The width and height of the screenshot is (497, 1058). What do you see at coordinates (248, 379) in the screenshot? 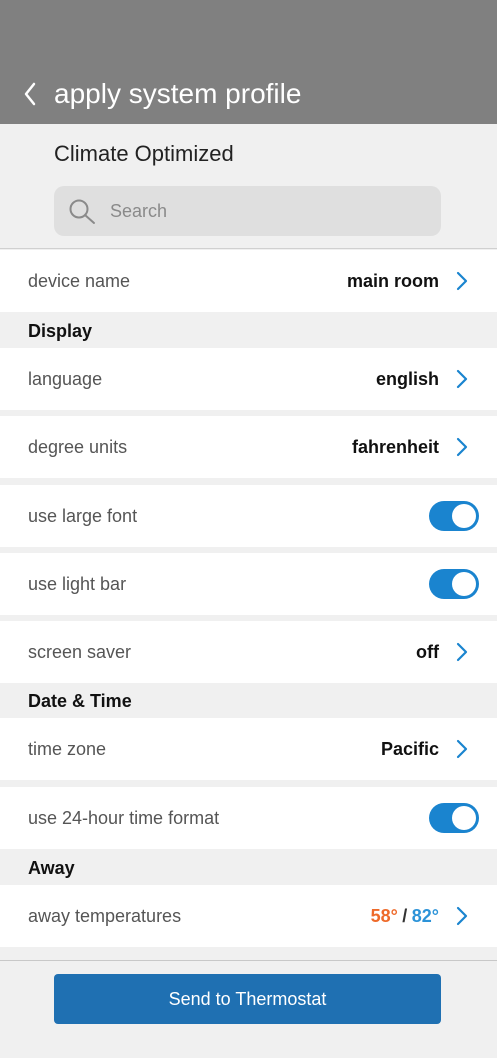
I see `language-row: language english` at bounding box center [248, 379].